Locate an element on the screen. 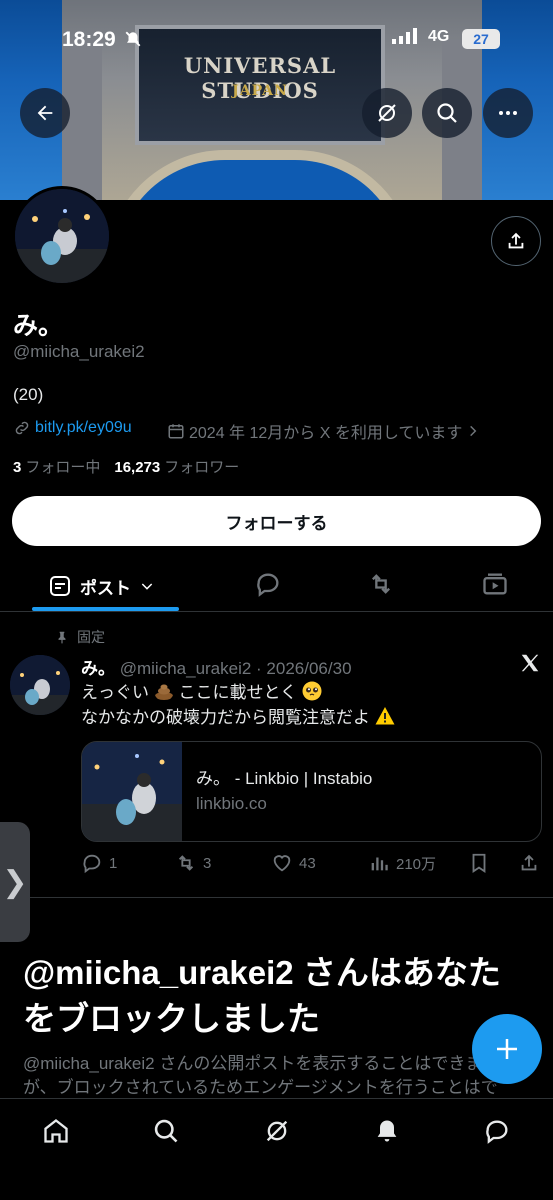 This screenshot has width=553, height=1200. pin-icon is located at coordinates (62, 637).